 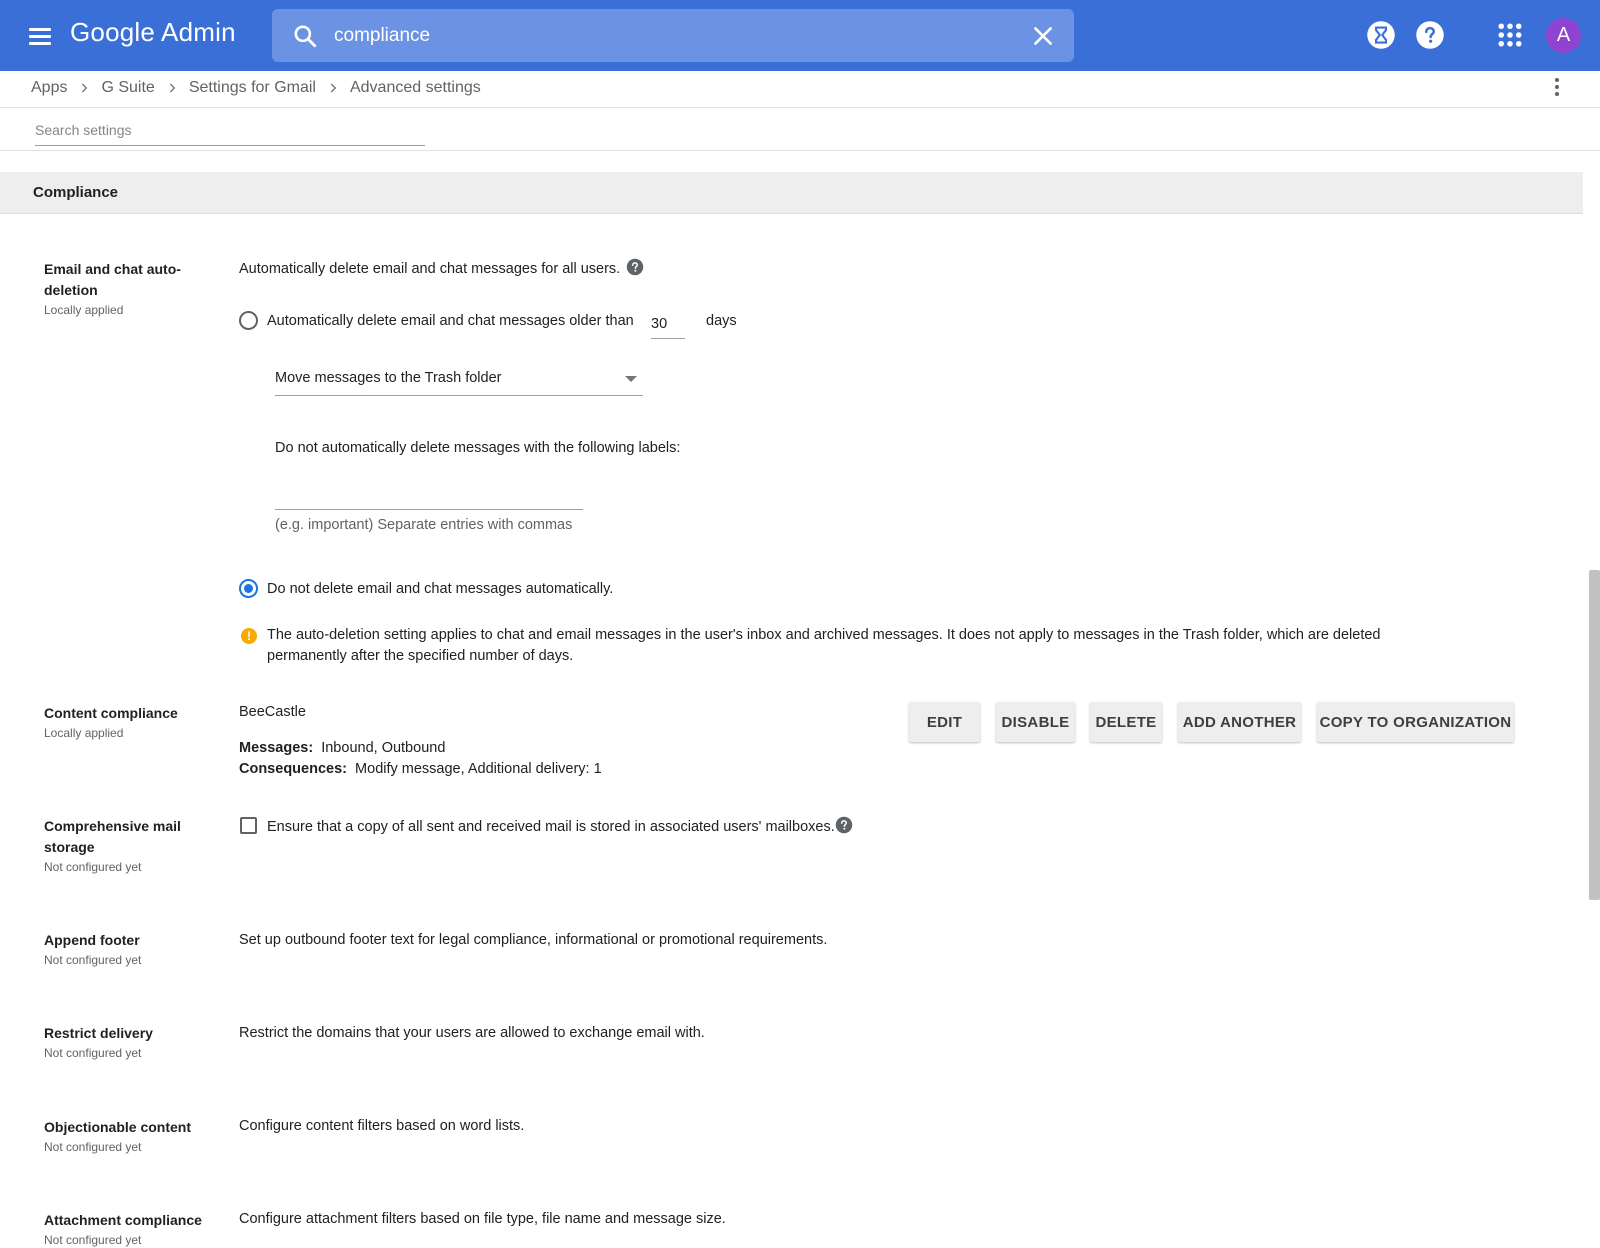 I want to click on messages-key: Messages:, so click(x=276, y=748).